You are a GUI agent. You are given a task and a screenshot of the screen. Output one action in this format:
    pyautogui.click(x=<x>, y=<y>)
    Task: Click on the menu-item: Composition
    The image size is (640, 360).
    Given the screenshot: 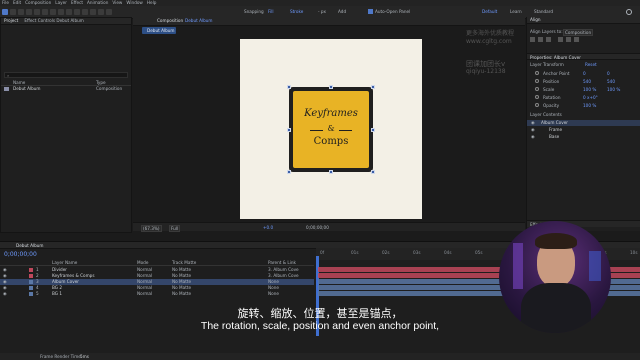 What is the action you would take?
    pyautogui.click(x=38, y=2)
    